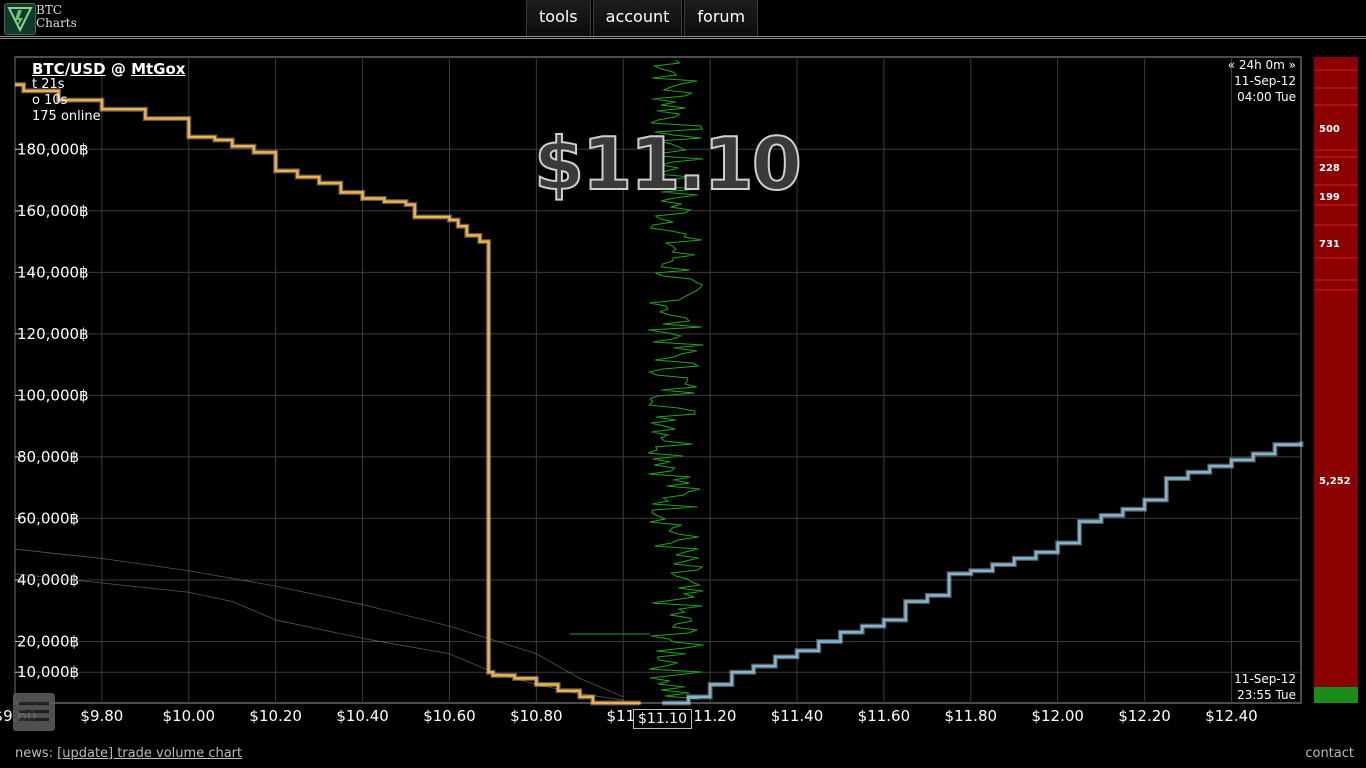  What do you see at coordinates (1057, 716) in the screenshot?
I see `x-tick-label: $12.00` at bounding box center [1057, 716].